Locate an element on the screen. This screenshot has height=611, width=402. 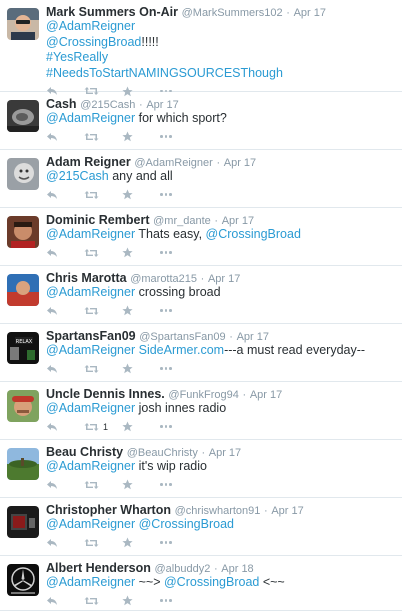
retweet-icon: 1 is located at coordinates (103, 427).